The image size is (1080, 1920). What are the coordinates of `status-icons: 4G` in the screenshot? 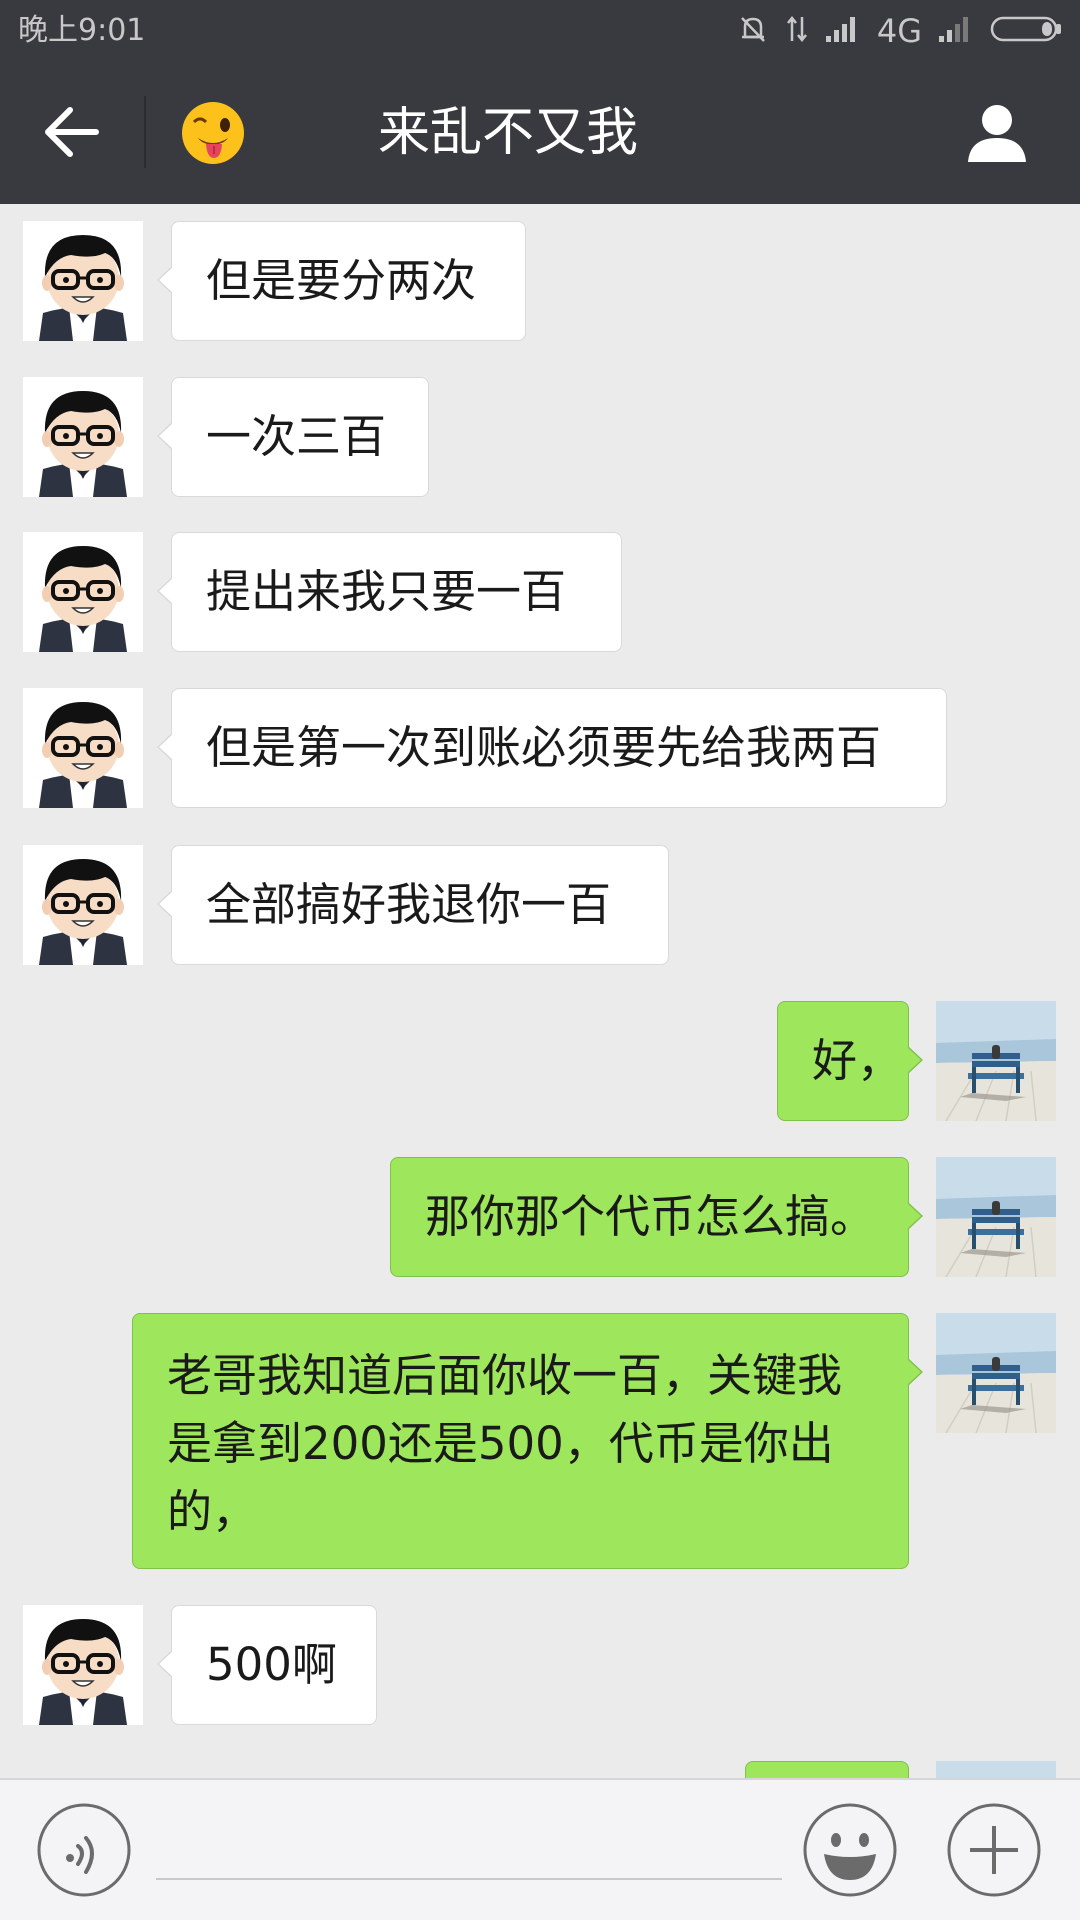 It's located at (900, 31).